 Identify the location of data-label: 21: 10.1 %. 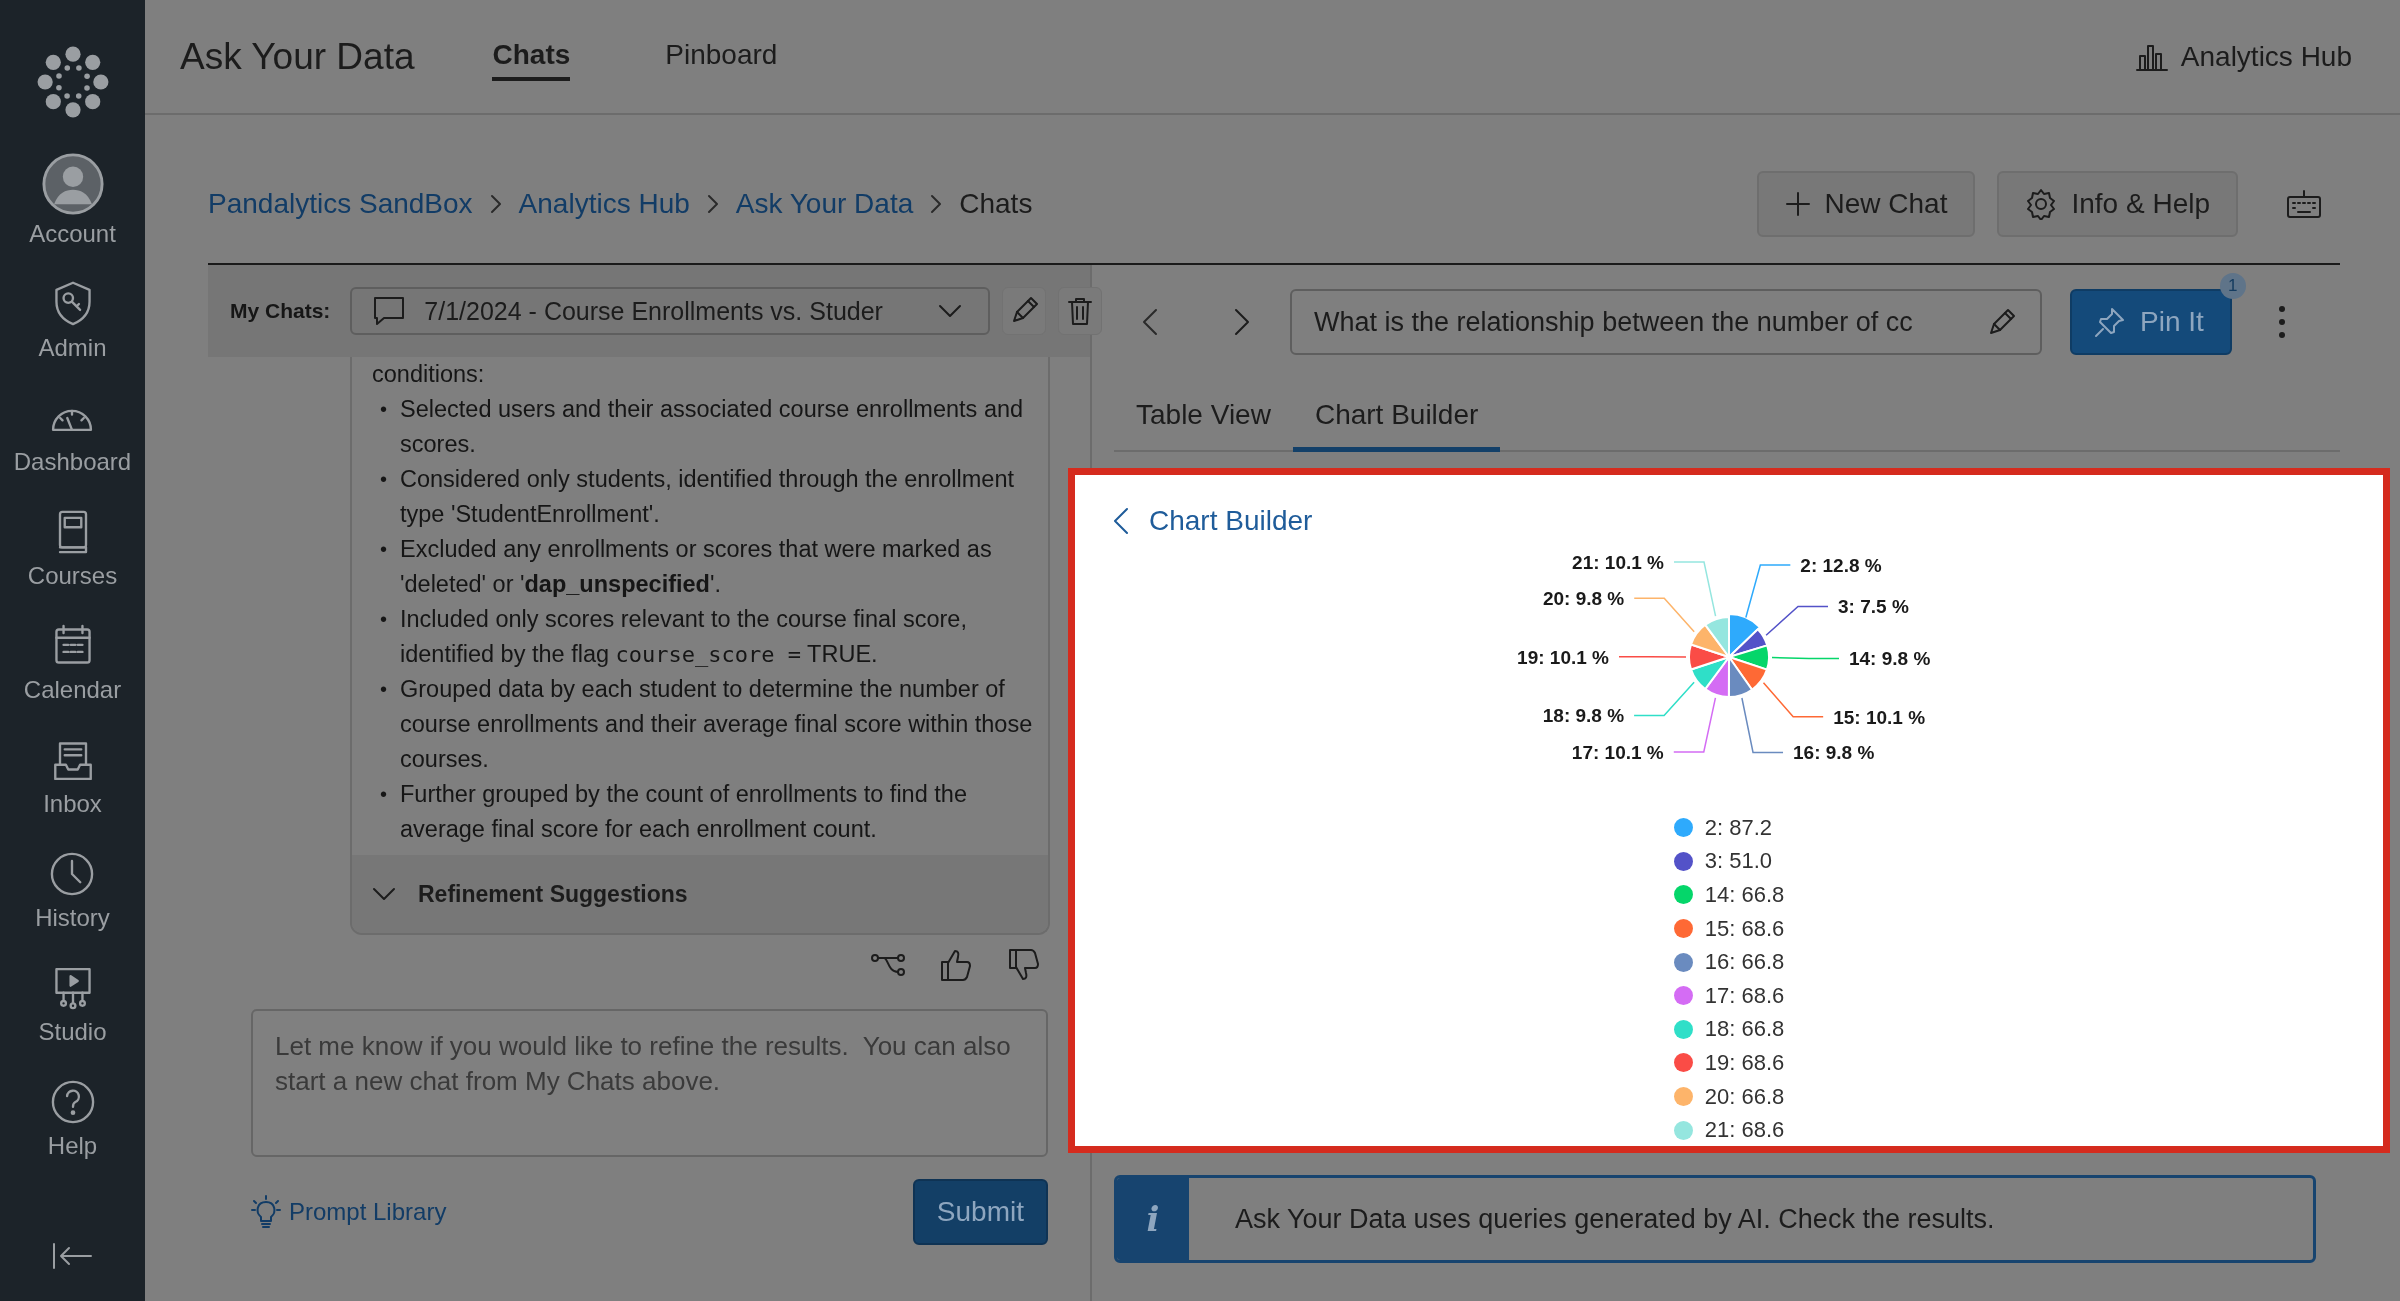
(1618, 562).